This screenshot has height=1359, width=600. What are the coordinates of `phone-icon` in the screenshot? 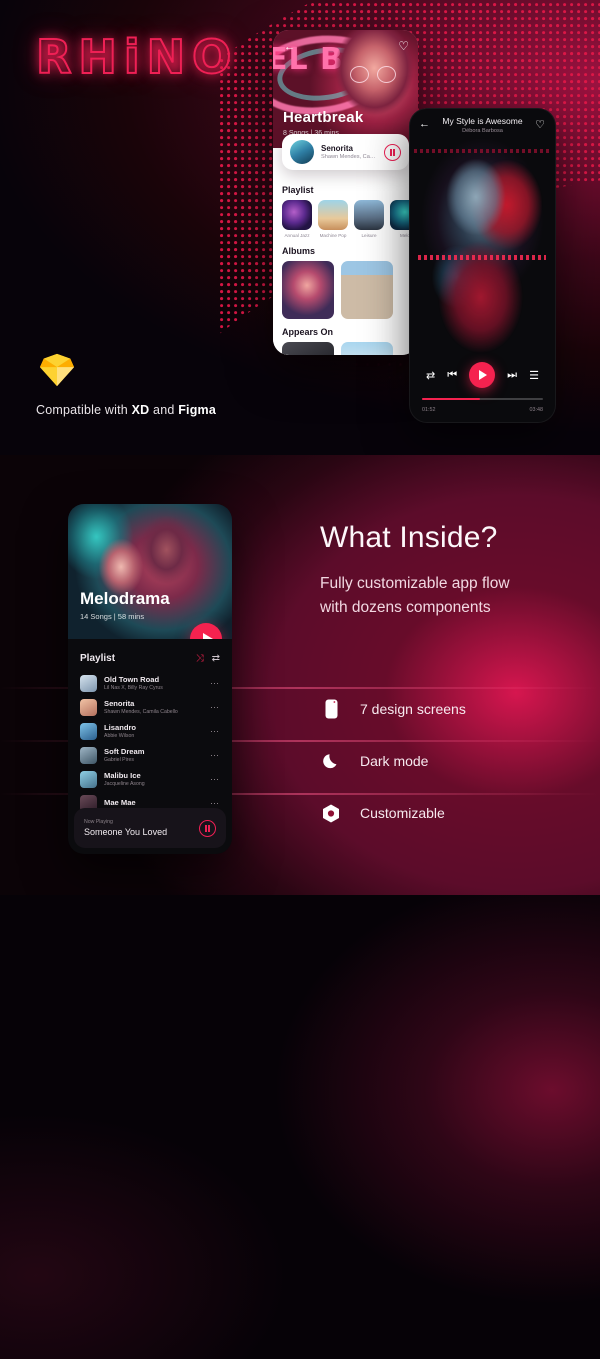 It's located at (331, 709).